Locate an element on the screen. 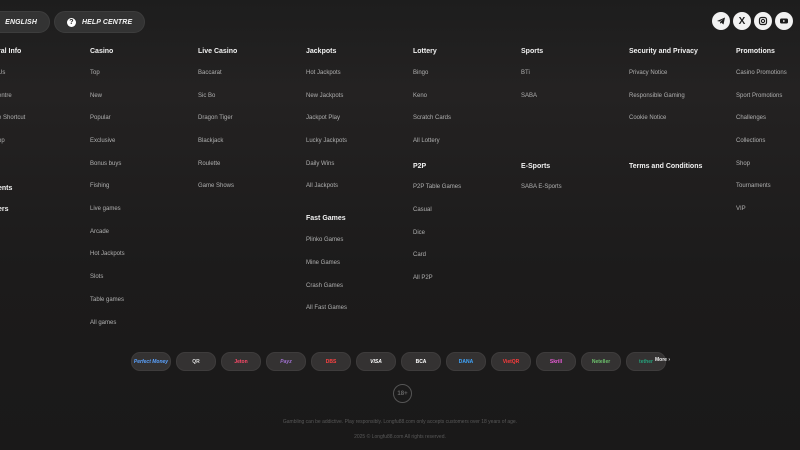 The width and height of the screenshot is (800, 450). security-privacy-title: Security and Privacy is located at coordinates (663, 51).